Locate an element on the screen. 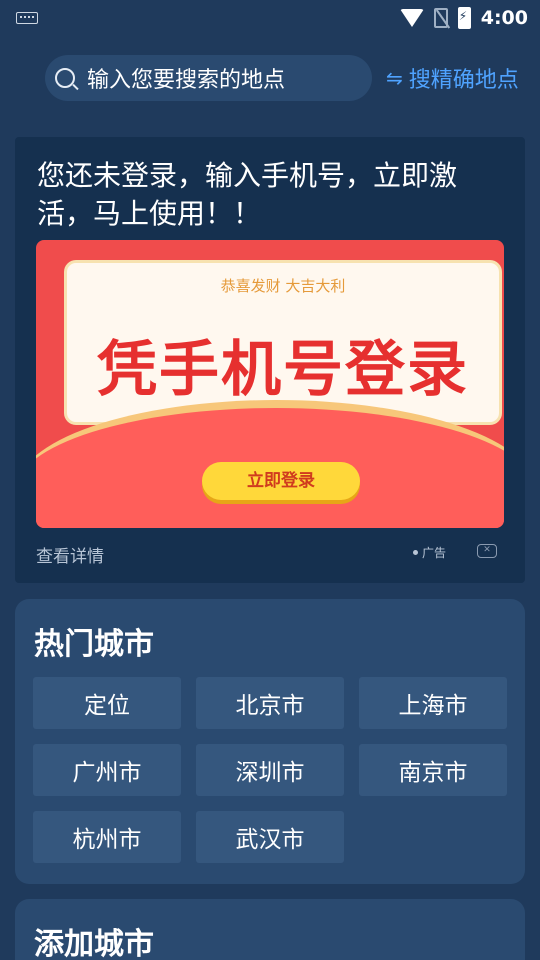 The height and width of the screenshot is (960, 540). banner-subtitle: 恭喜发财 大吉大利 is located at coordinates (283, 286).